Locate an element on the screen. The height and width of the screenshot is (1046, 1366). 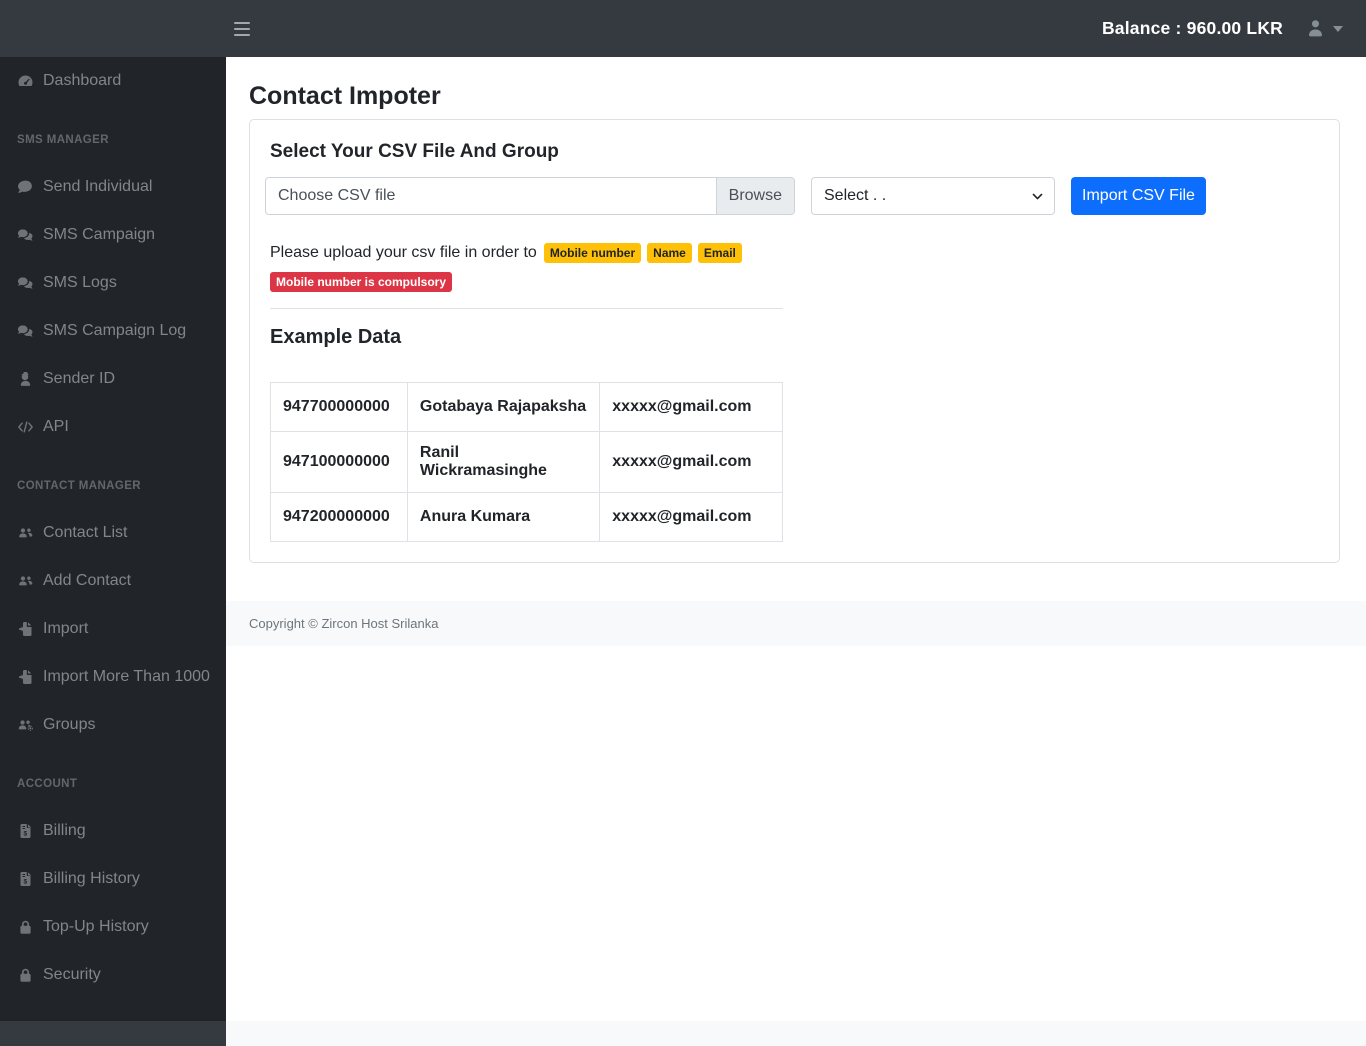
sidebar-section-header: CONTACT MANAGER is located at coordinates (79, 486).